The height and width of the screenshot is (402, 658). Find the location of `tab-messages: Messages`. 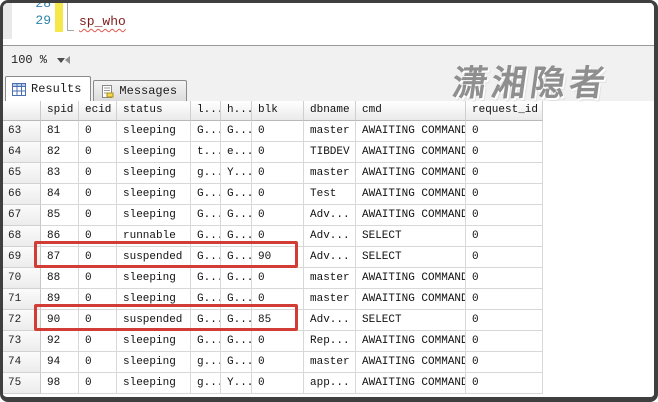

tab-messages: Messages is located at coordinates (140, 90).